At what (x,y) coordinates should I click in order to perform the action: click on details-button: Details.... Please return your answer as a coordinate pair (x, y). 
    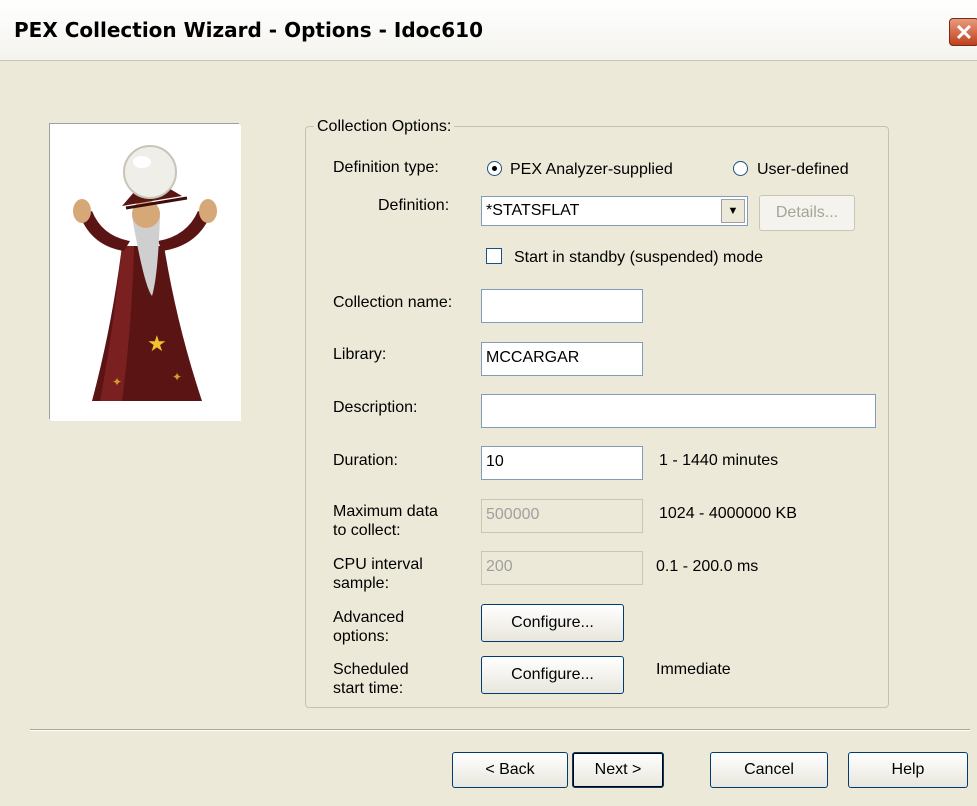
    Looking at the image, I should click on (807, 213).